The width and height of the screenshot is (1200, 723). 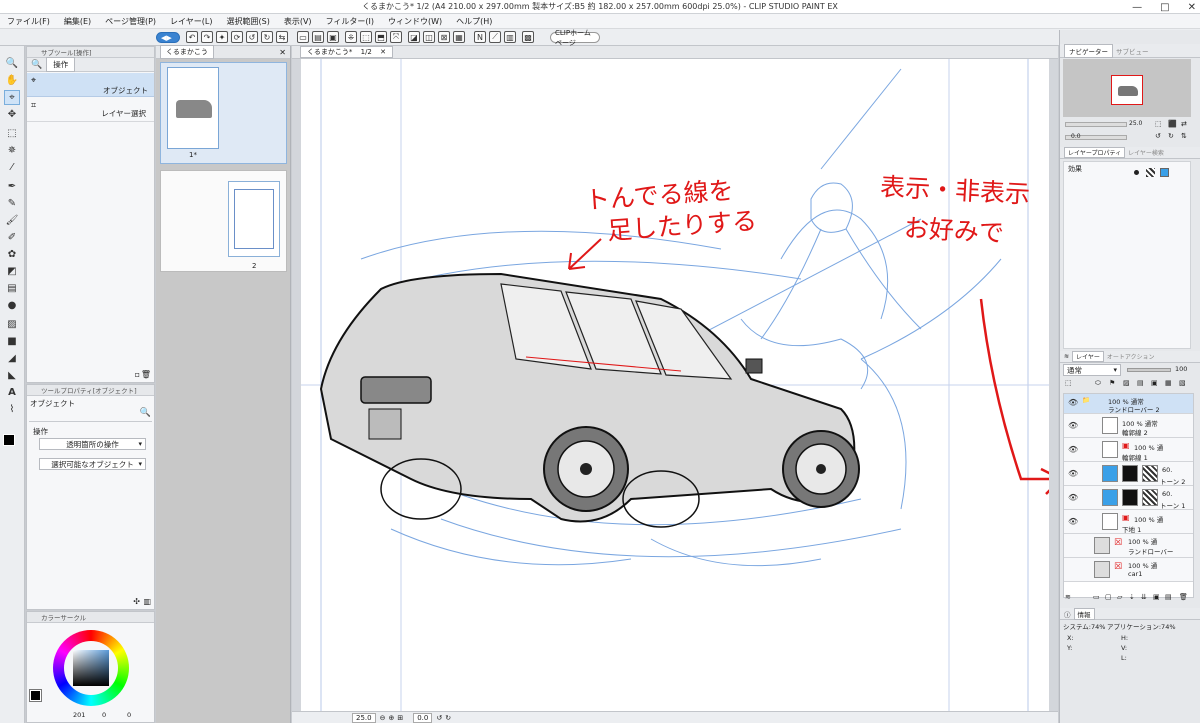 I want to click on transform-icon: ⟳, so click(x=237, y=37).